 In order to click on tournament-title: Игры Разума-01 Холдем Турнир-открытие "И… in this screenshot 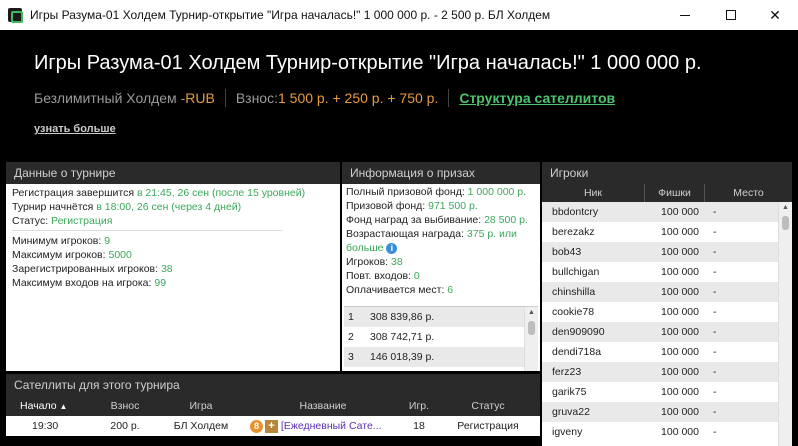, I will do `click(368, 63)`.